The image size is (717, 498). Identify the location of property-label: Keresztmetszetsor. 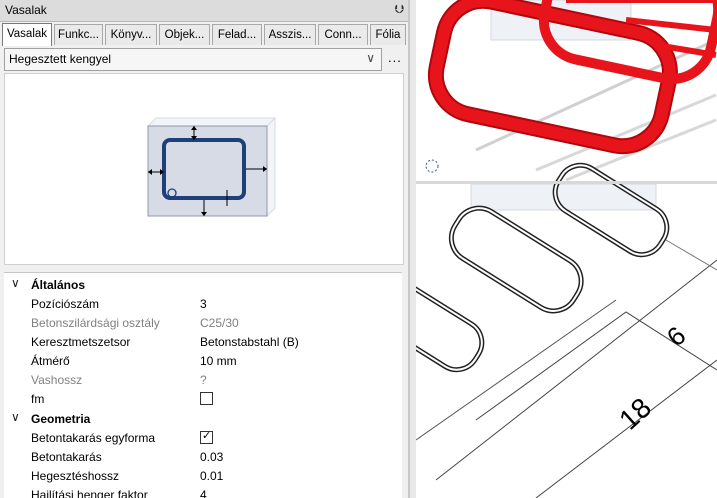
(81, 342).